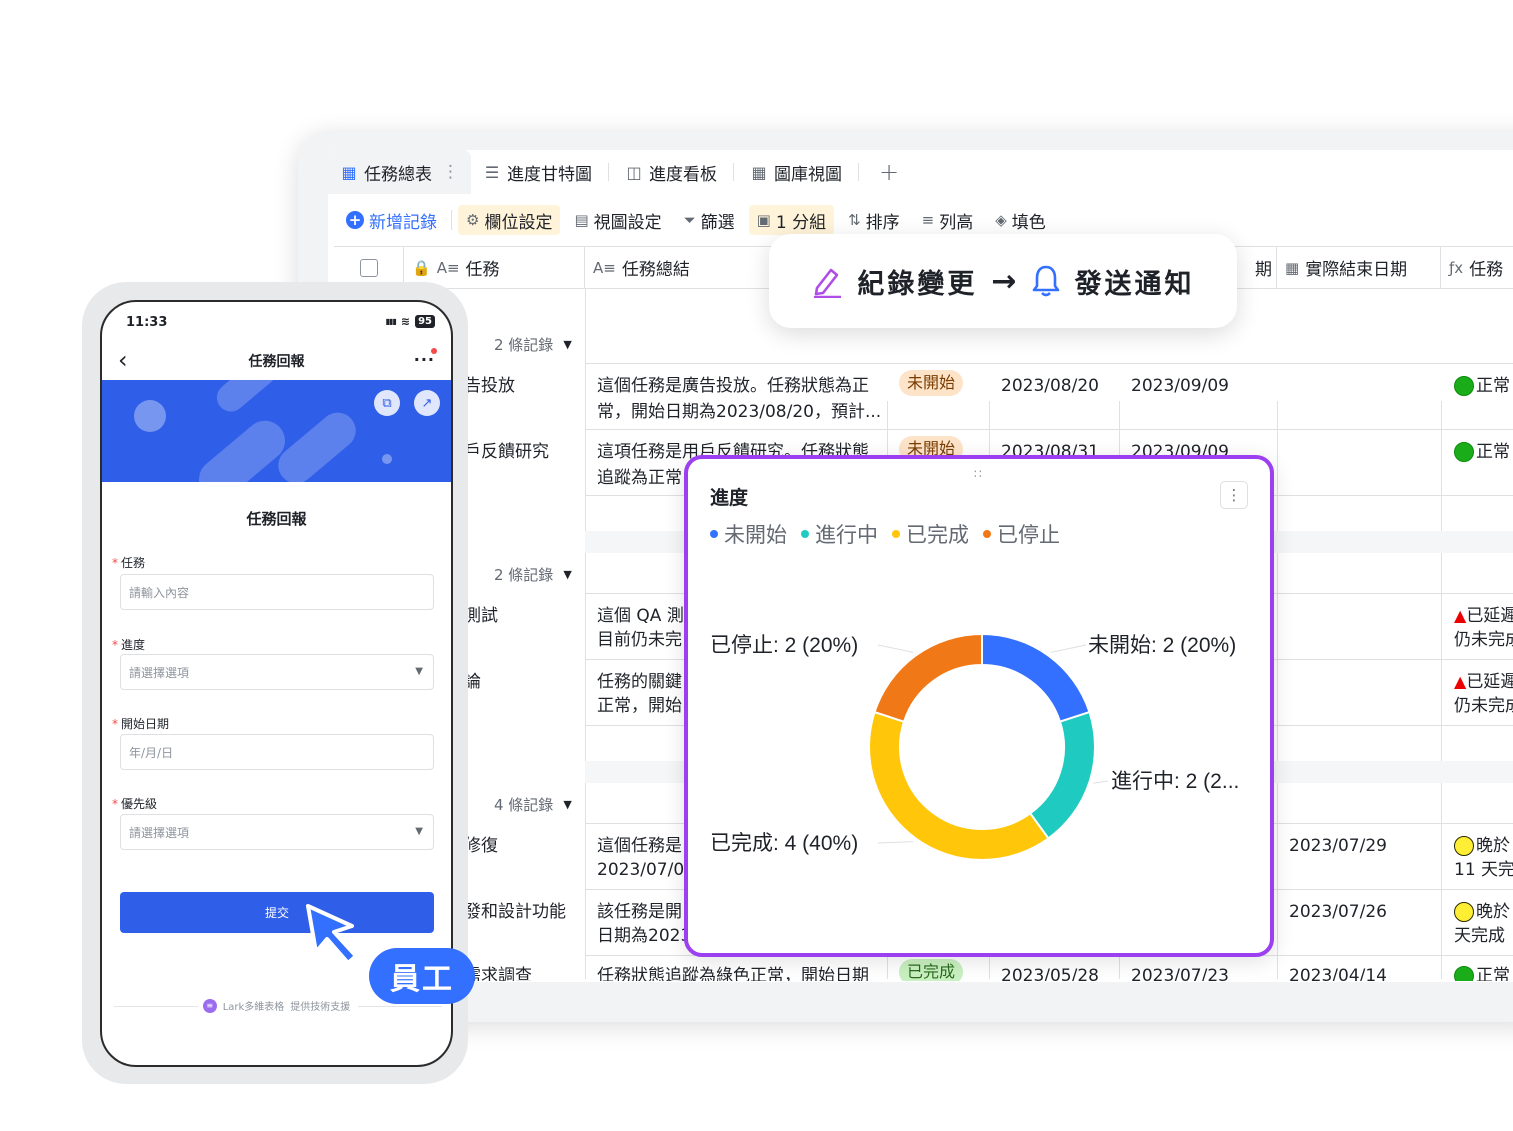 This screenshot has width=1513, height=1131. What do you see at coordinates (639, 640) in the screenshot?
I see `summary-cell-line: 目前仍未完` at bounding box center [639, 640].